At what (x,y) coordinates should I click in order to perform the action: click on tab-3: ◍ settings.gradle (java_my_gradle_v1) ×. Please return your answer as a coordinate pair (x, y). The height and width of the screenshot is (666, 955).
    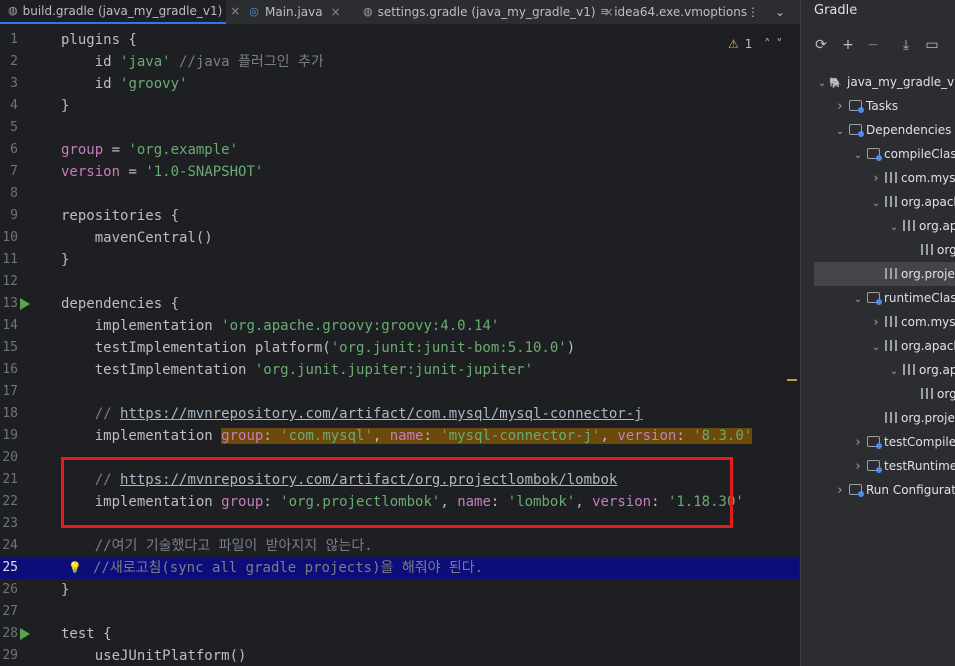
    Looking at the image, I should click on (484, 12).